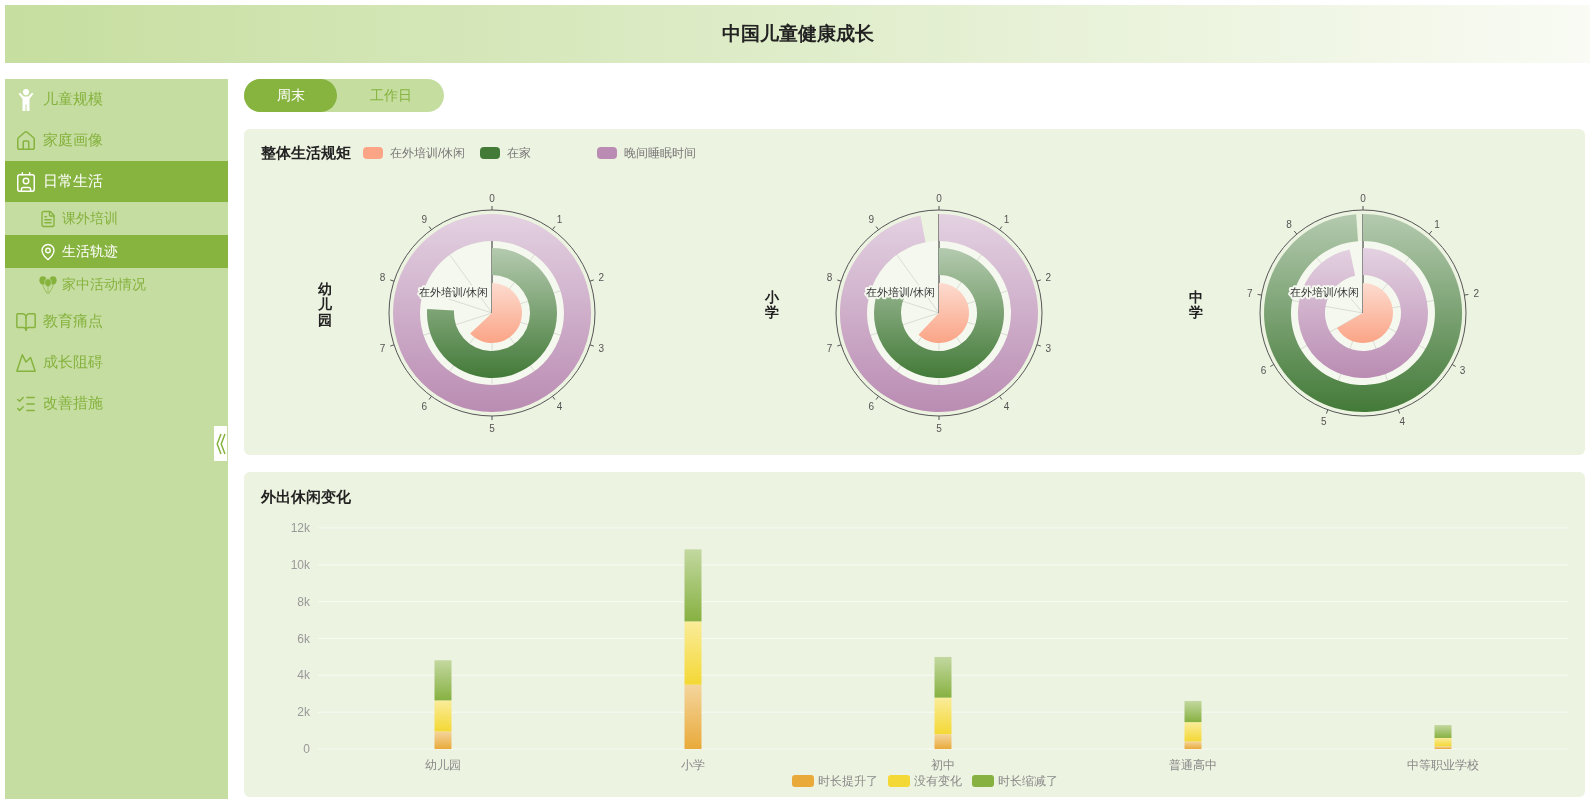 This screenshot has height=799, width=1590. What do you see at coordinates (428, 153) in the screenshot?
I see `legend-label: 在外培训/休闲` at bounding box center [428, 153].